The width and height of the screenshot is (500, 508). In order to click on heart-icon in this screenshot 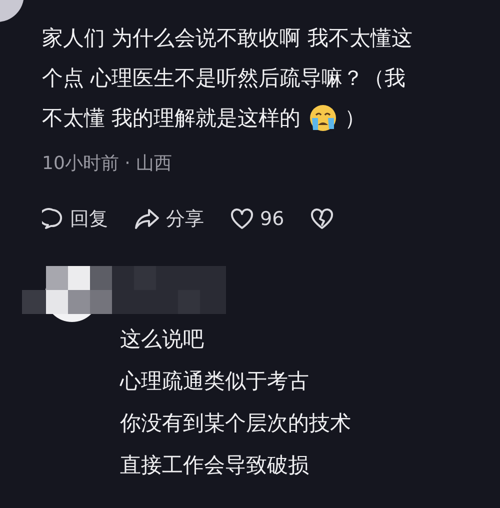, I will do `click(242, 219)`.